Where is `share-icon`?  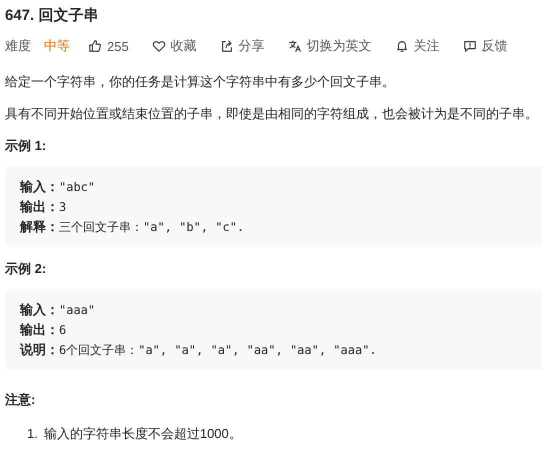
share-icon is located at coordinates (227, 46).